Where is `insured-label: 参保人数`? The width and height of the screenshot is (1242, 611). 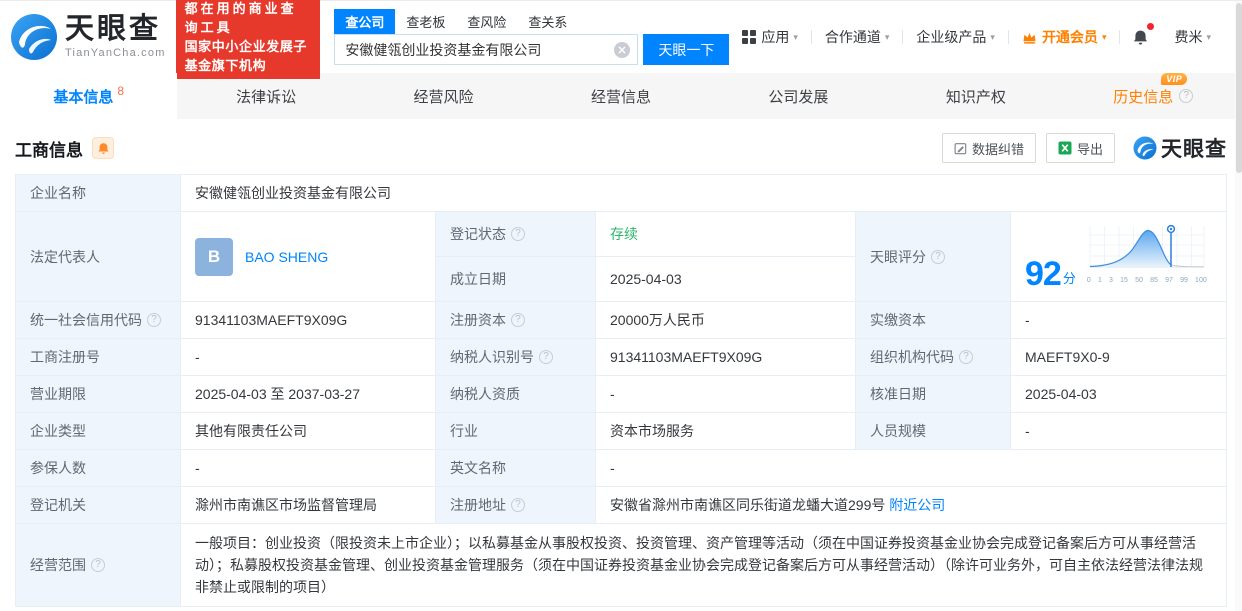 insured-label: 参保人数 is located at coordinates (98, 468).